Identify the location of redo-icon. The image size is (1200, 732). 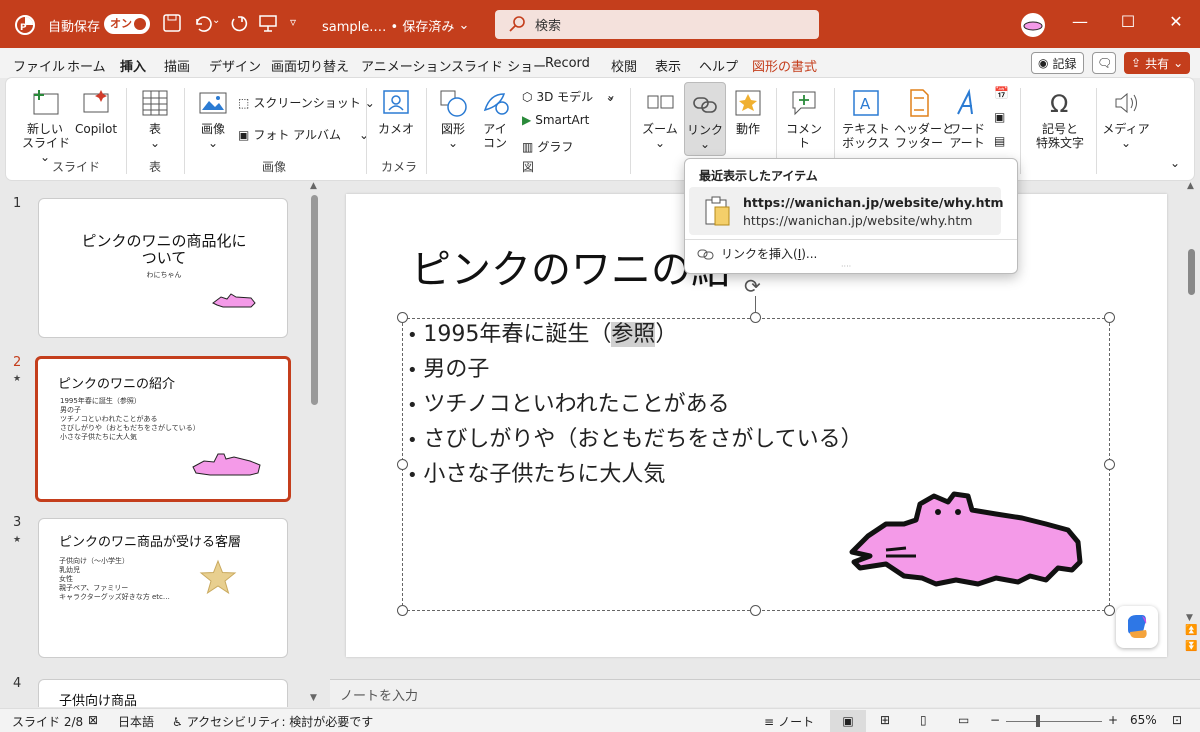
(238, 23).